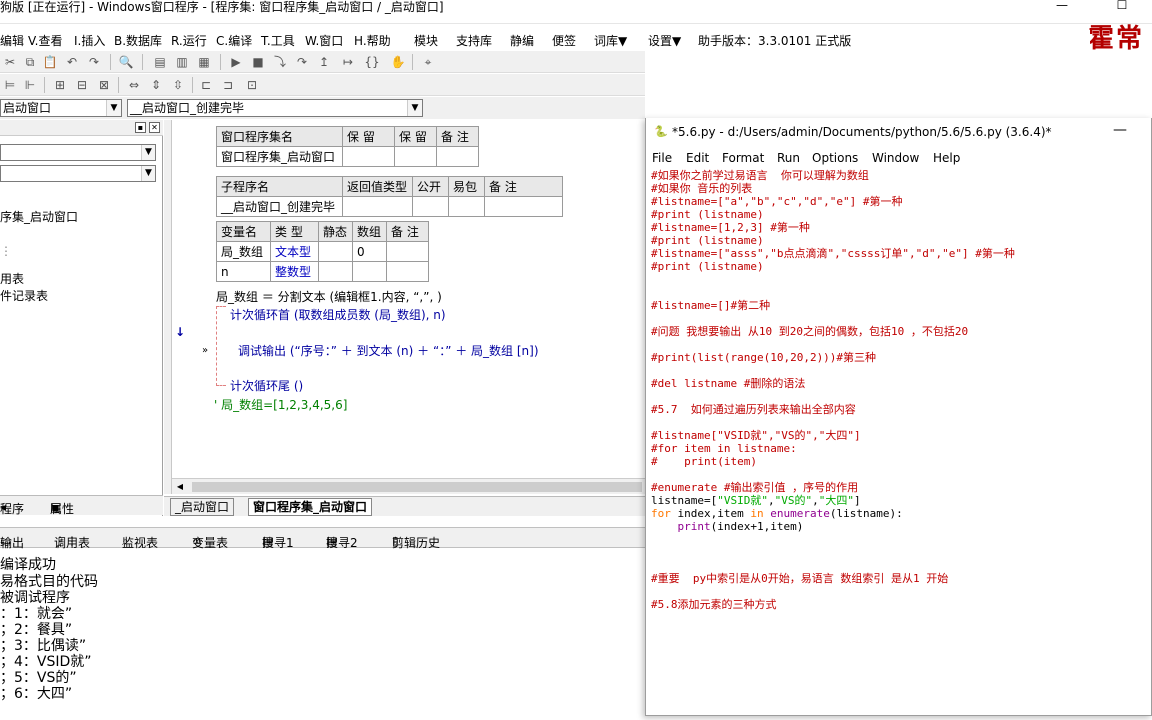 Image resolution: width=1152 pixels, height=720 pixels. I want to click on code-line-debug-output: 调试输出 (“序号：” ＋ 到文本 (n) ＋ “：” ＋ 局_数组 [n]), so click(388, 350).